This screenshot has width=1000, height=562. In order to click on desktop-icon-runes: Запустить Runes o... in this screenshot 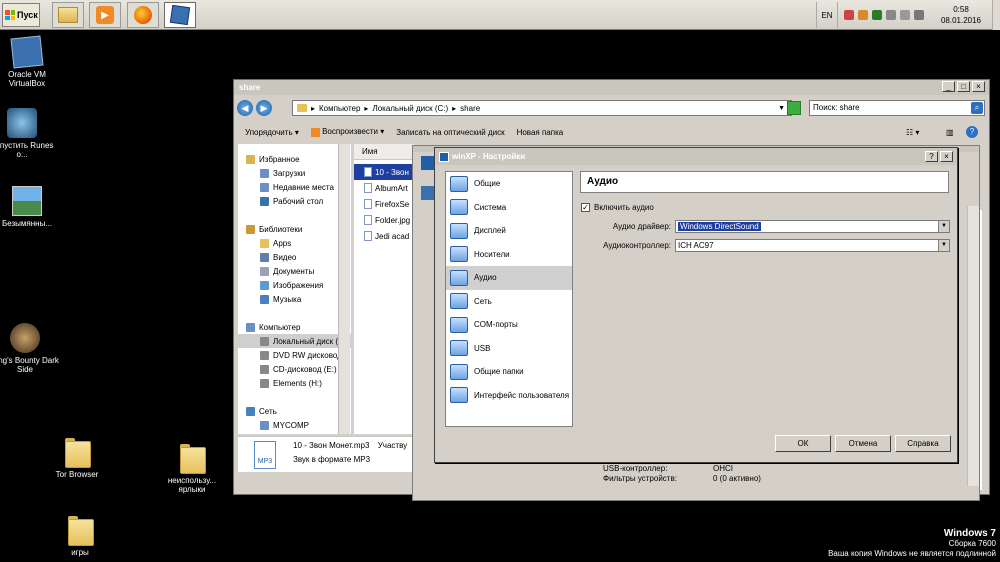, I will do `click(28, 133)`.